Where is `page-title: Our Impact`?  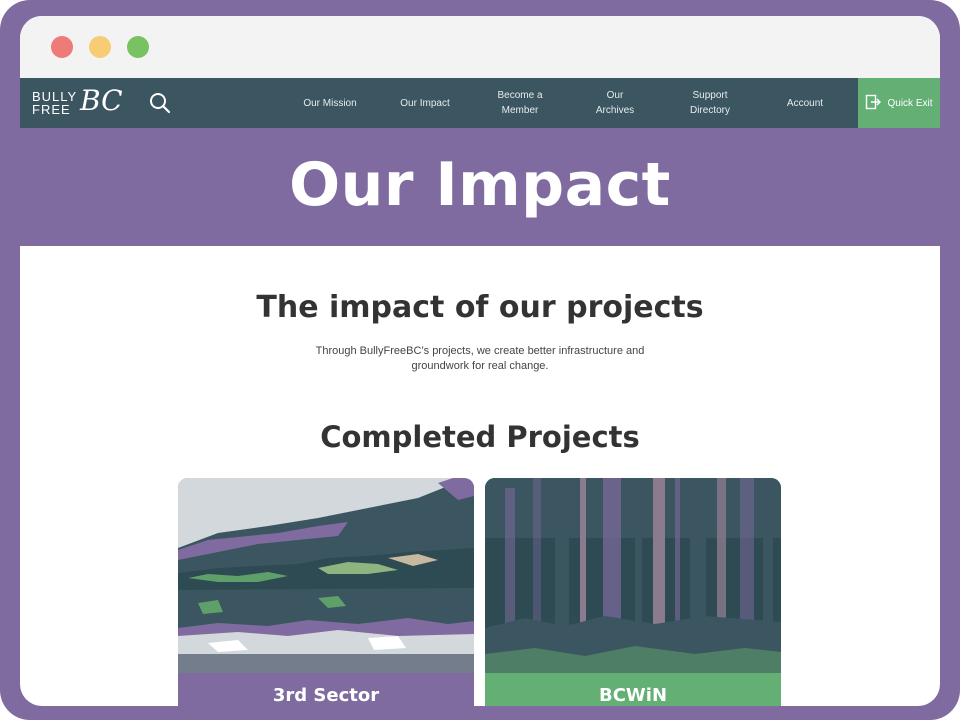
page-title: Our Impact is located at coordinates (480, 185).